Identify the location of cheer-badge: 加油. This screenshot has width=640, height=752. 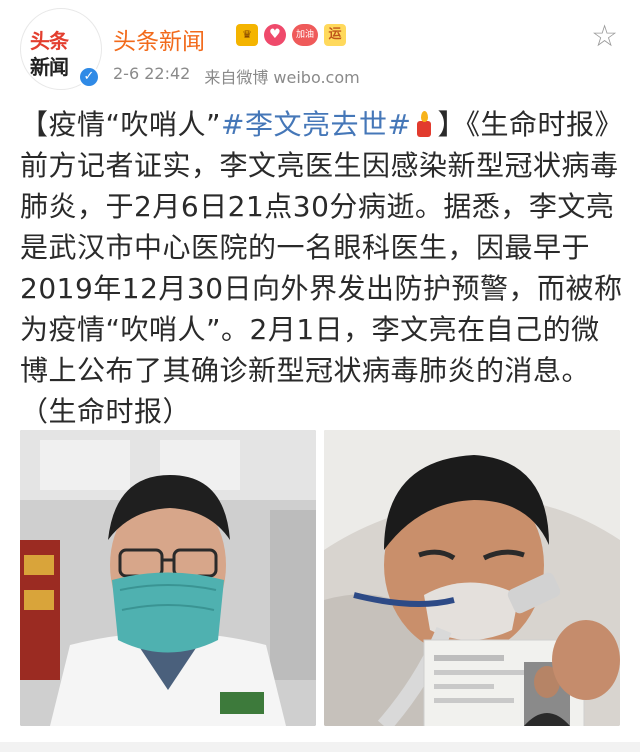
(305, 35).